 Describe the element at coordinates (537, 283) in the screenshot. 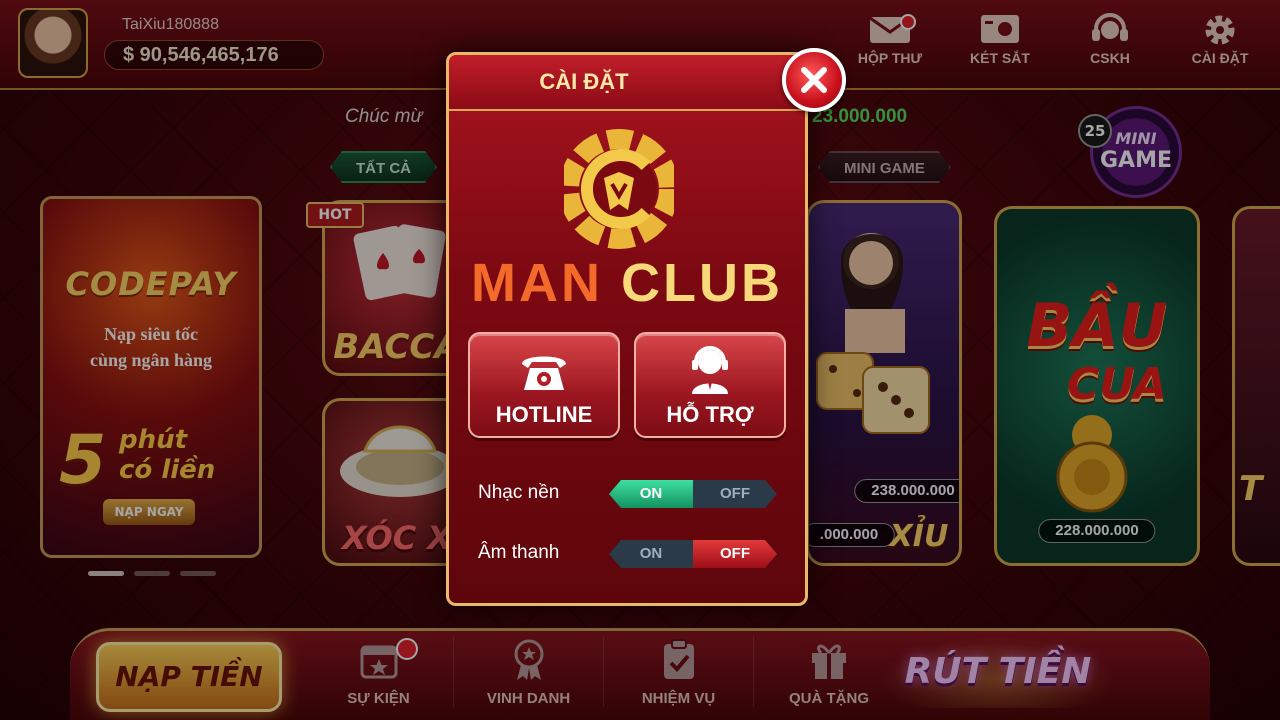

I see `brand-man: MAN` at that location.